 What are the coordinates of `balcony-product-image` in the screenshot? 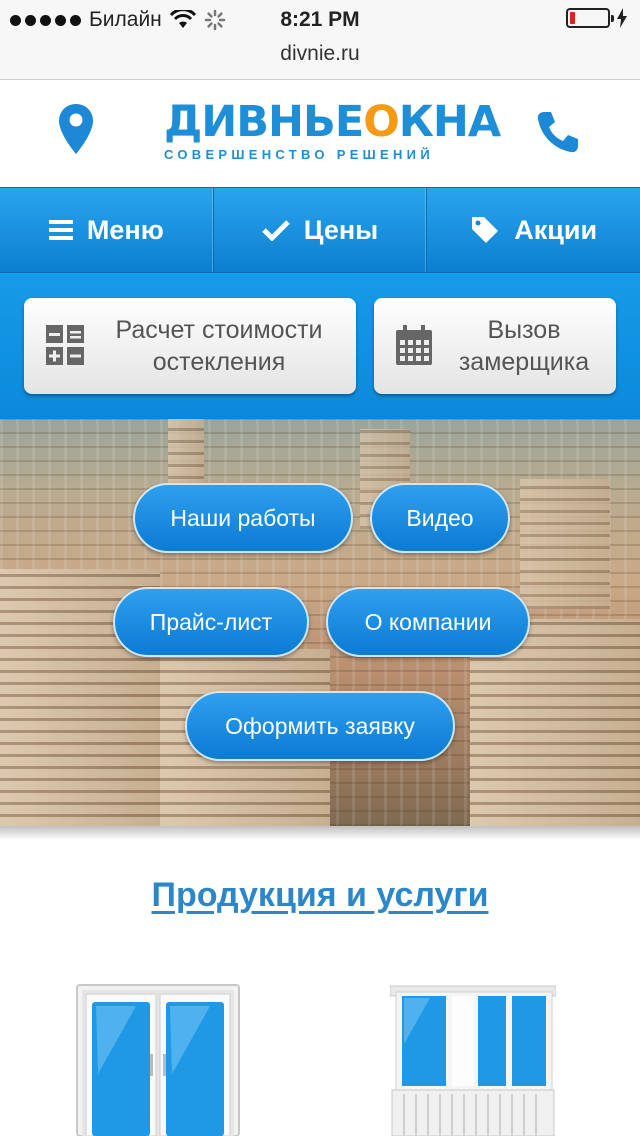 It's located at (473, 1060).